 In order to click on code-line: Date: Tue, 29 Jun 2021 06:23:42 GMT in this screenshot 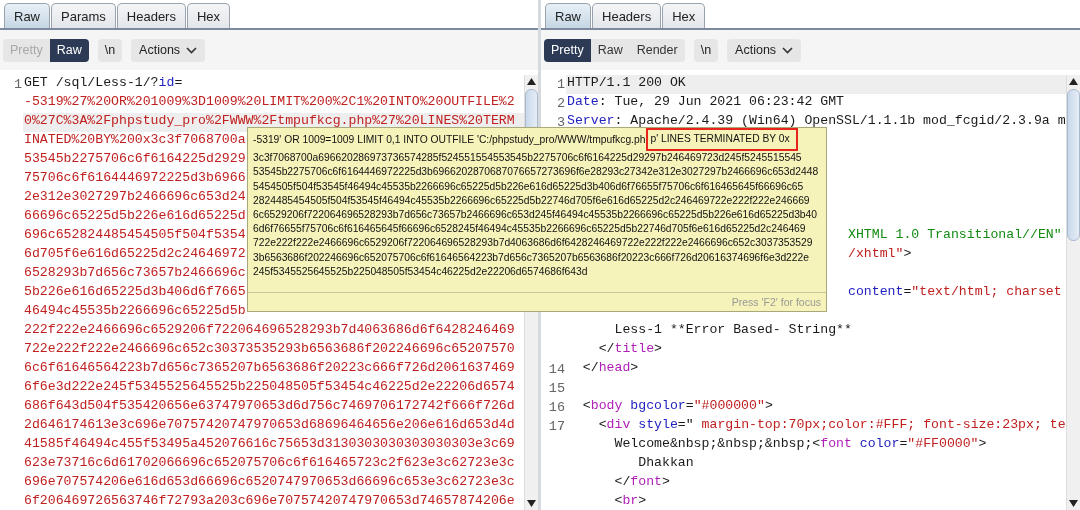, I will do `click(705, 102)`.